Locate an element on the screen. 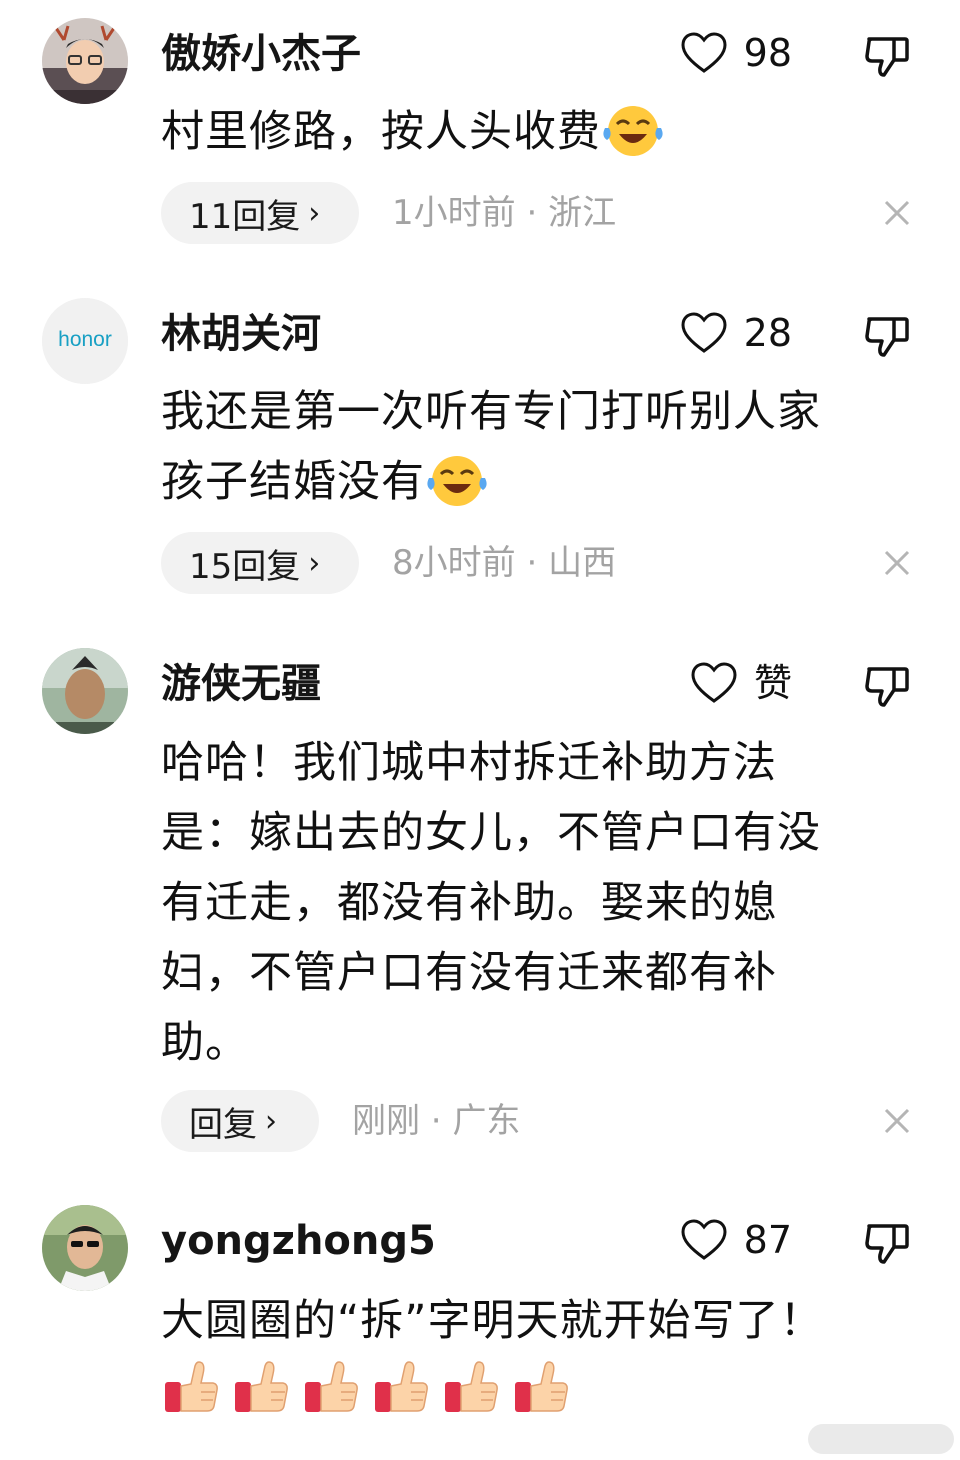 This screenshot has width=960, height=1460. comment-text: 我还是第一次听有专门打听别人家 孩子结婚没有 is located at coordinates (531, 447).